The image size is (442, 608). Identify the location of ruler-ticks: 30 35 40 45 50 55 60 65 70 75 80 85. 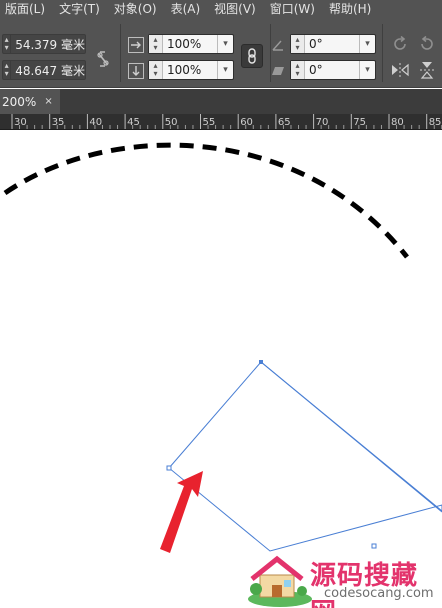
(226, 121).